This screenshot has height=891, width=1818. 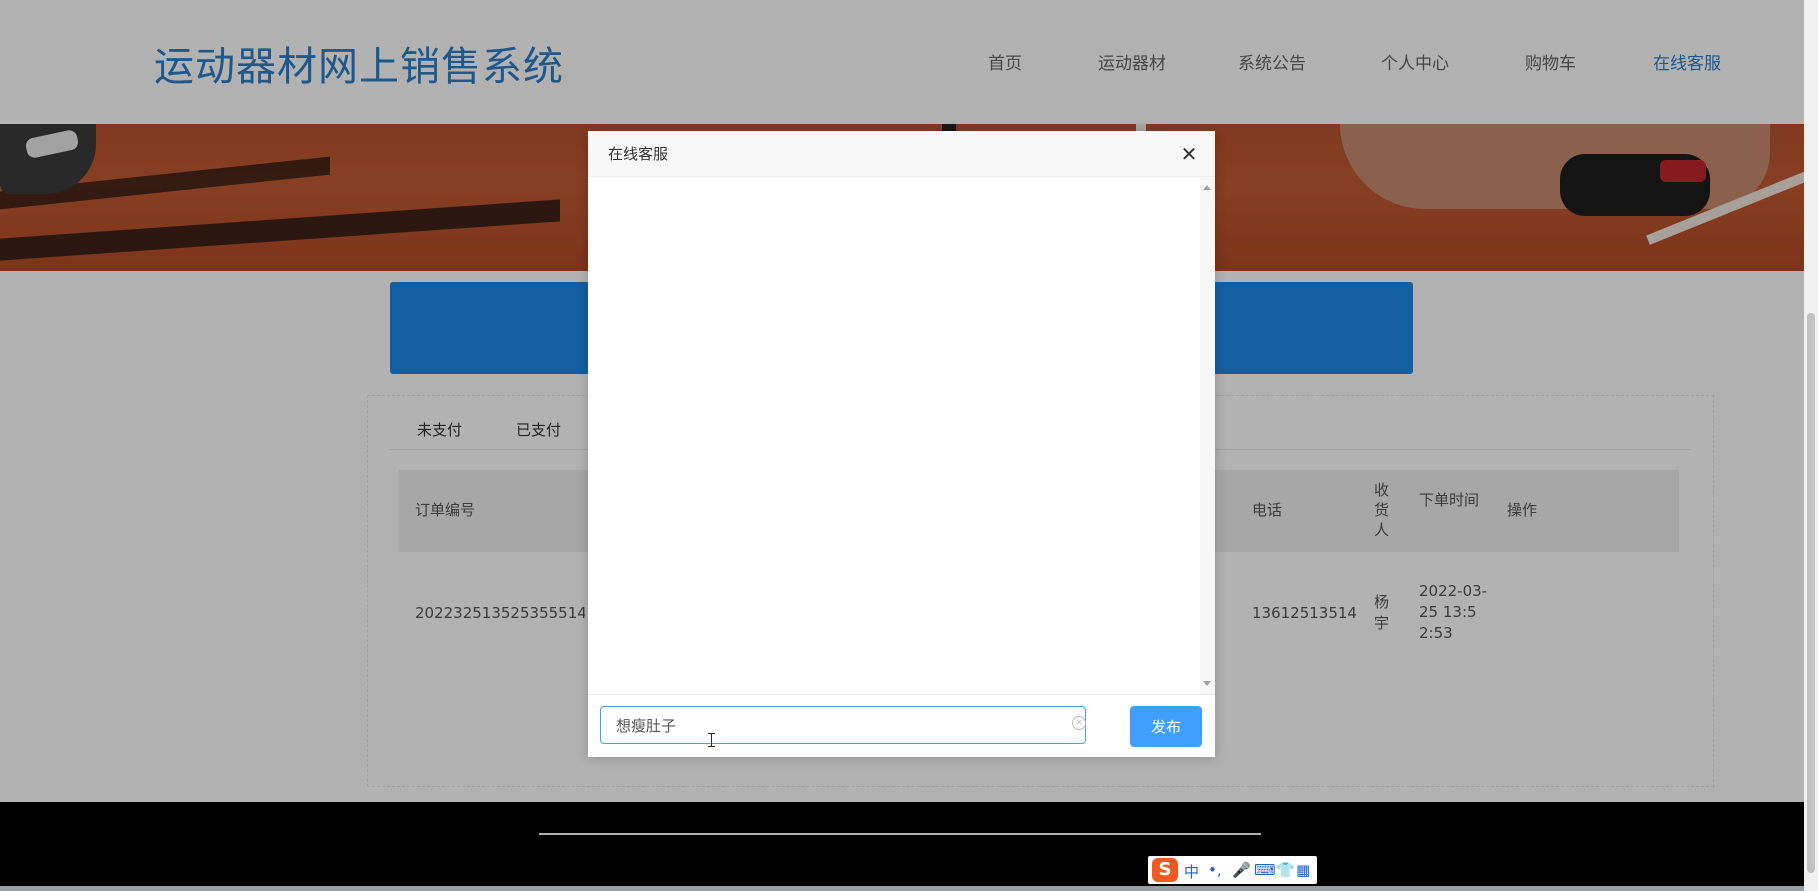 I want to click on ime-mode: 中, so click(x=1191, y=871).